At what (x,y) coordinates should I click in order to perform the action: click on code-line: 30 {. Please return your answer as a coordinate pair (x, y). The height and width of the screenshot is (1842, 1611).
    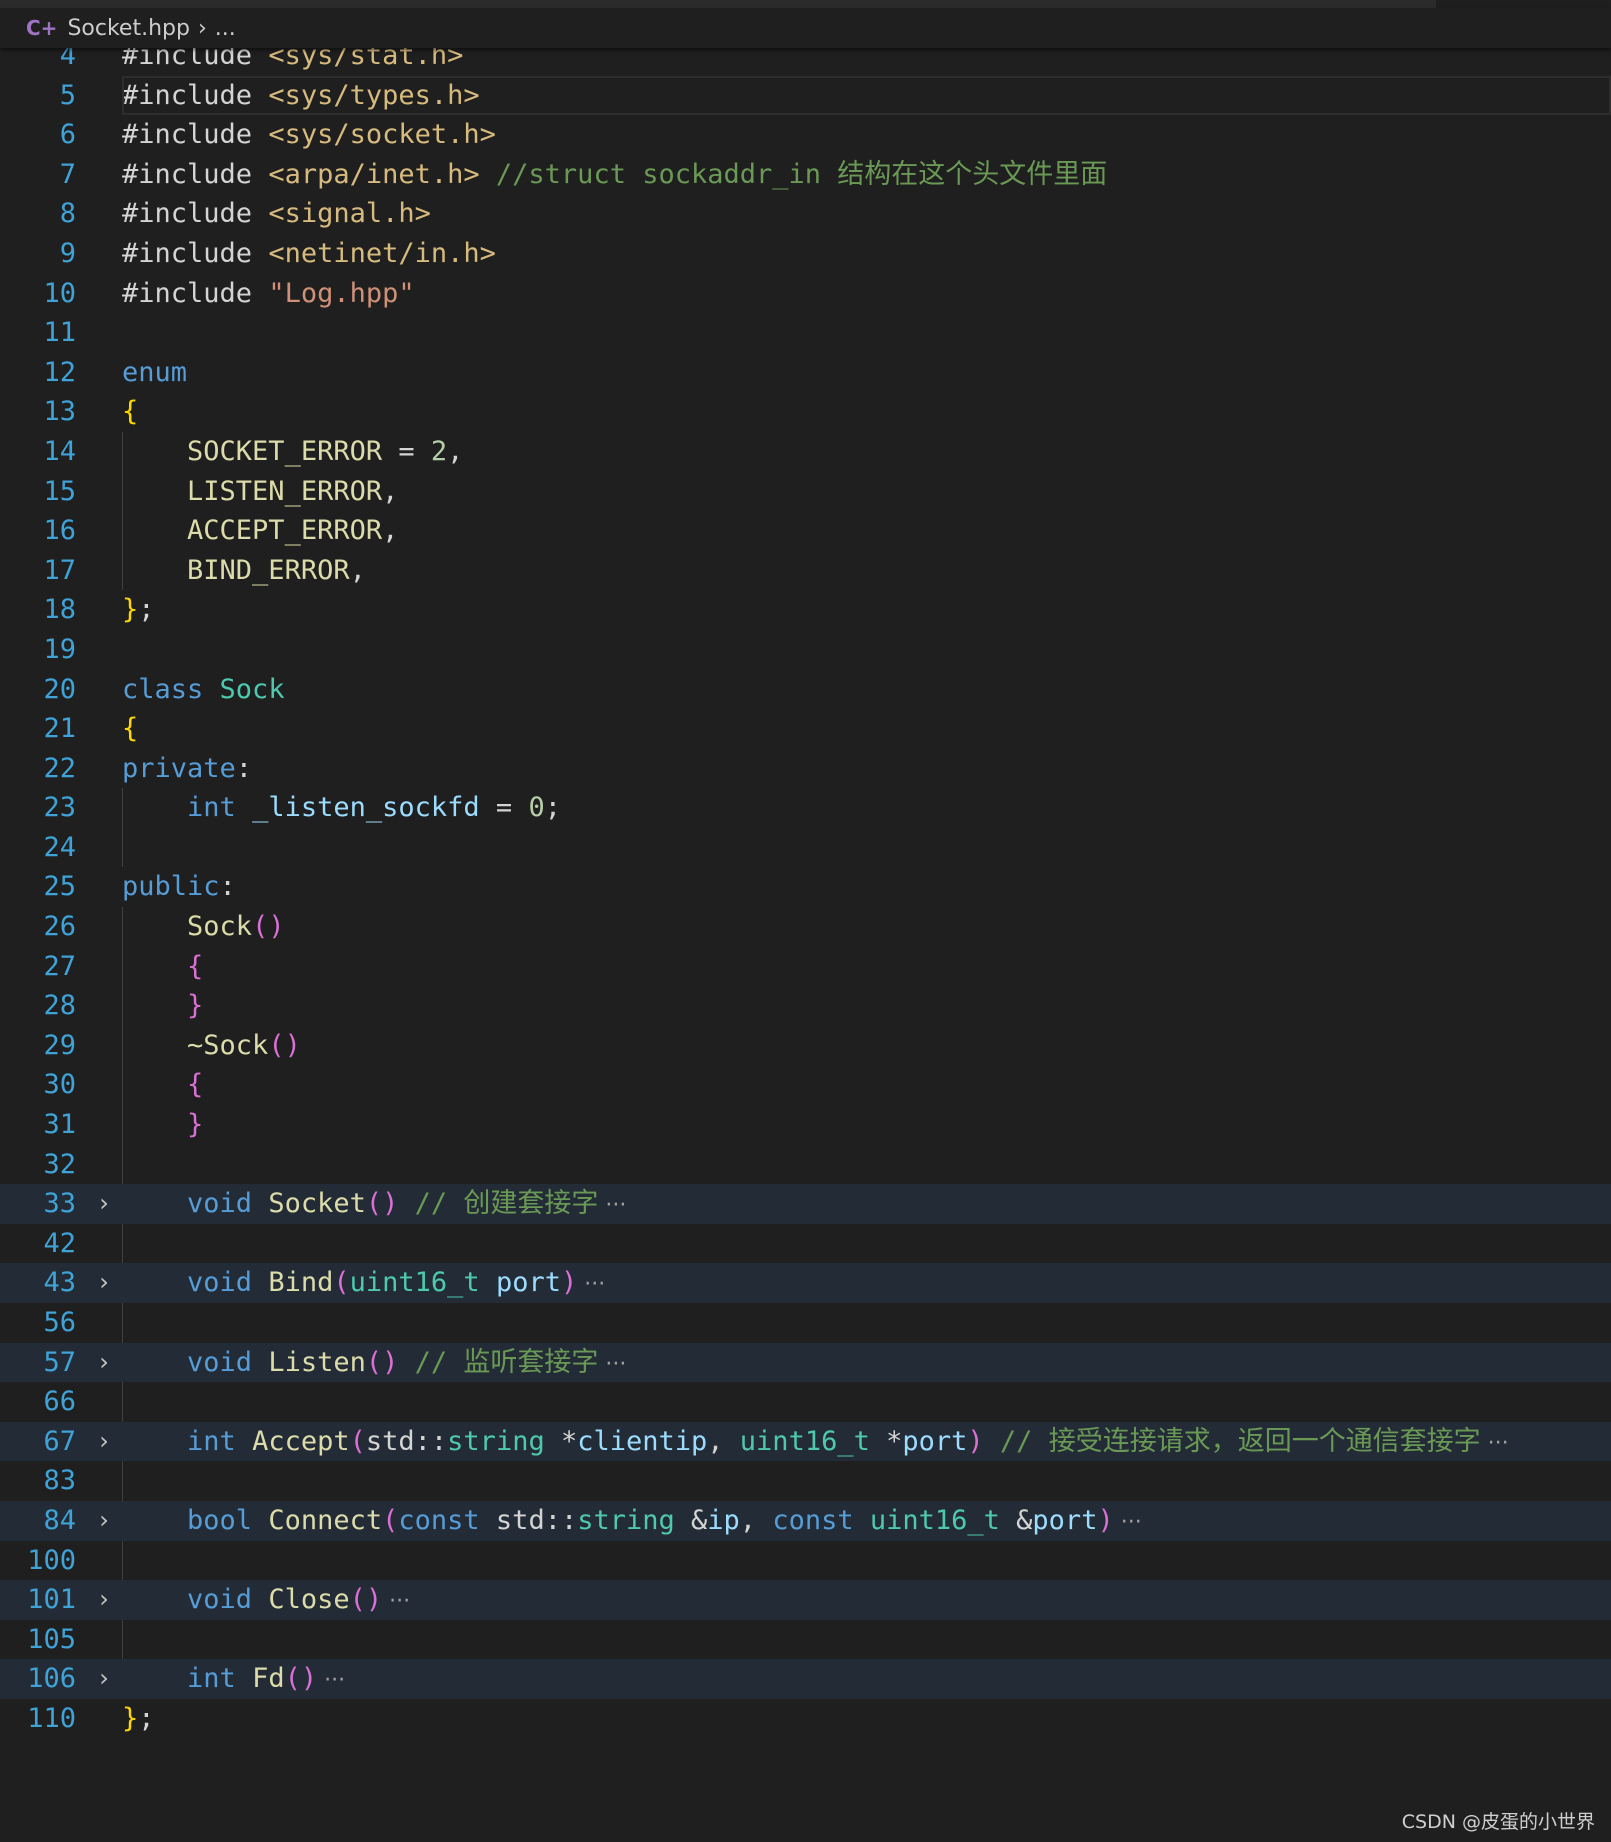
    Looking at the image, I should click on (805, 1085).